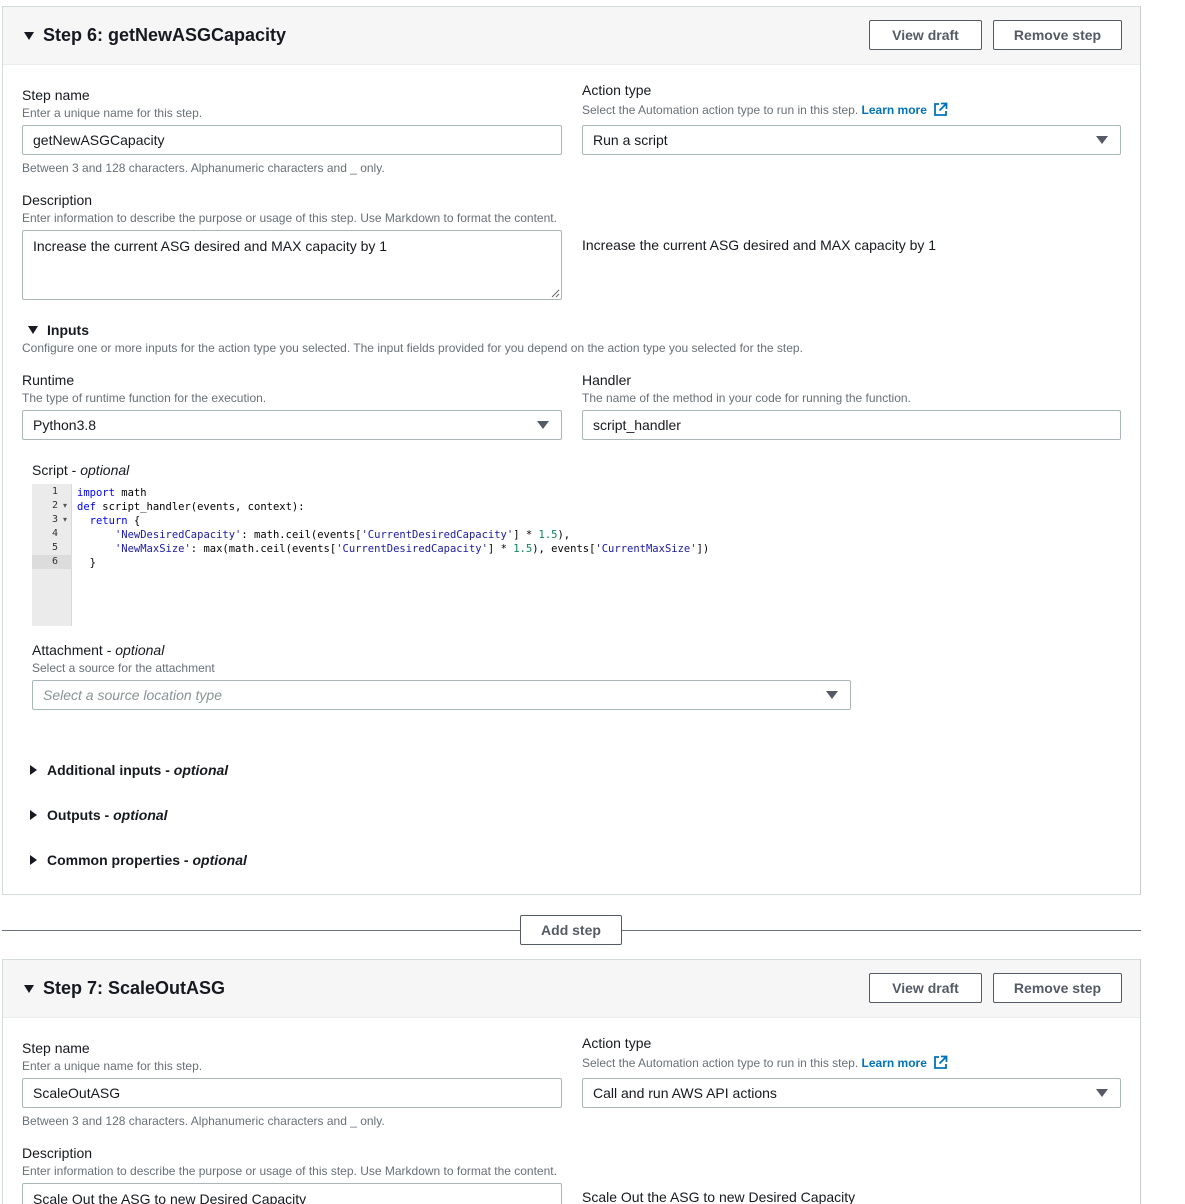  I want to click on action-type-select-value: Run a script, so click(630, 140).